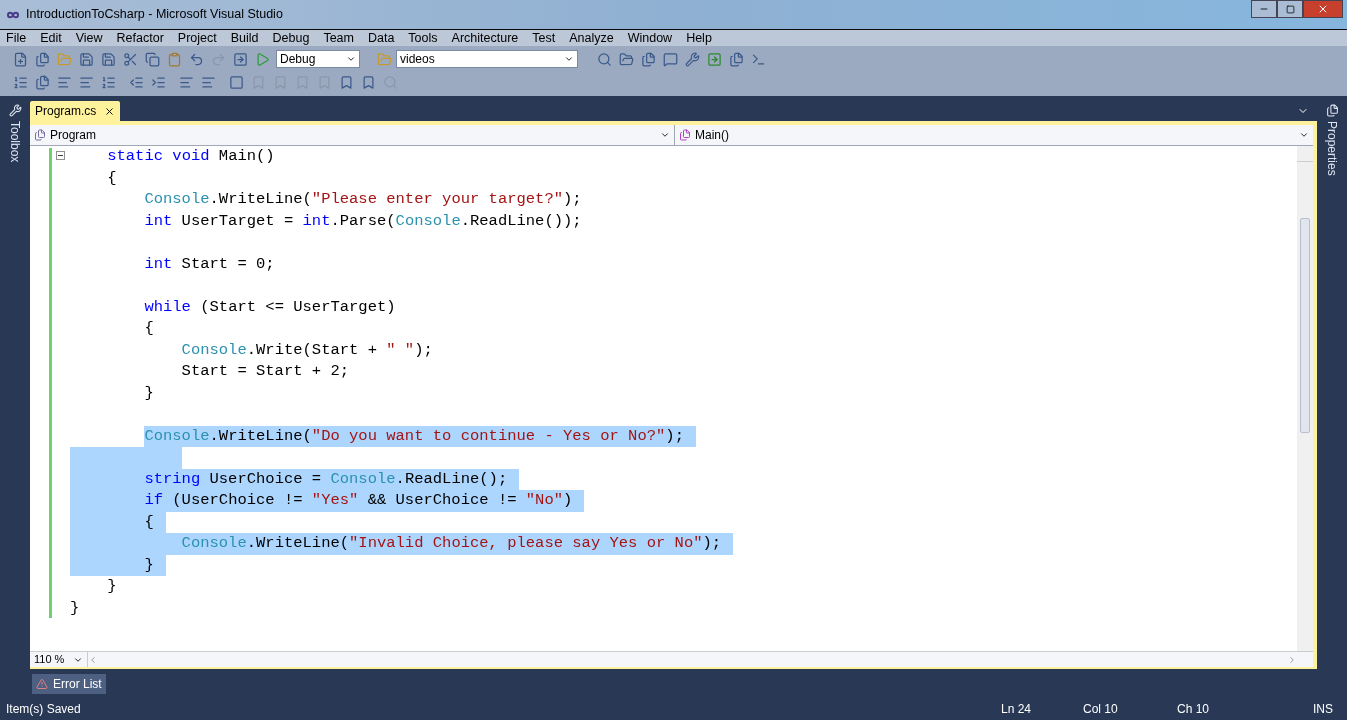 The width and height of the screenshot is (1347, 720). I want to click on menu-item: Team, so click(338, 38).